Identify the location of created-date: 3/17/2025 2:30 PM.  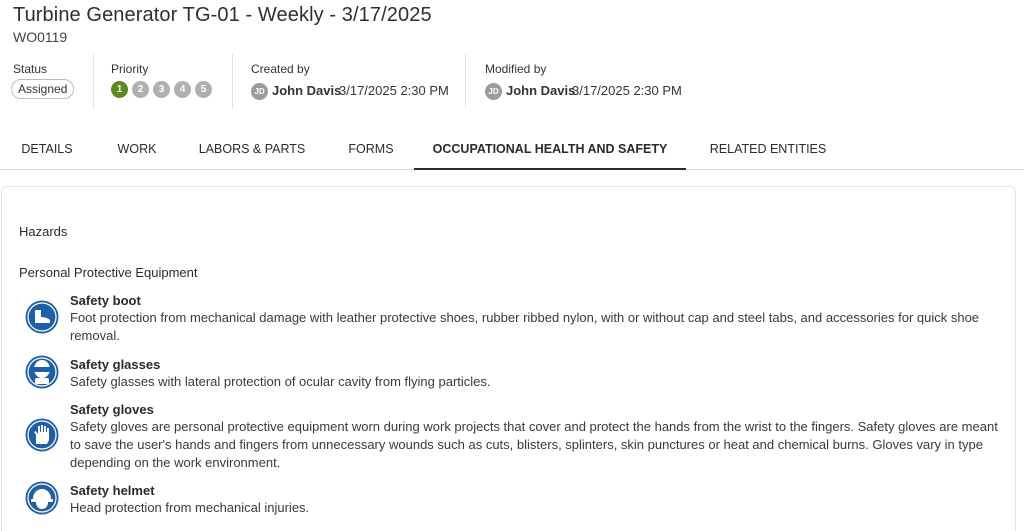
(394, 90).